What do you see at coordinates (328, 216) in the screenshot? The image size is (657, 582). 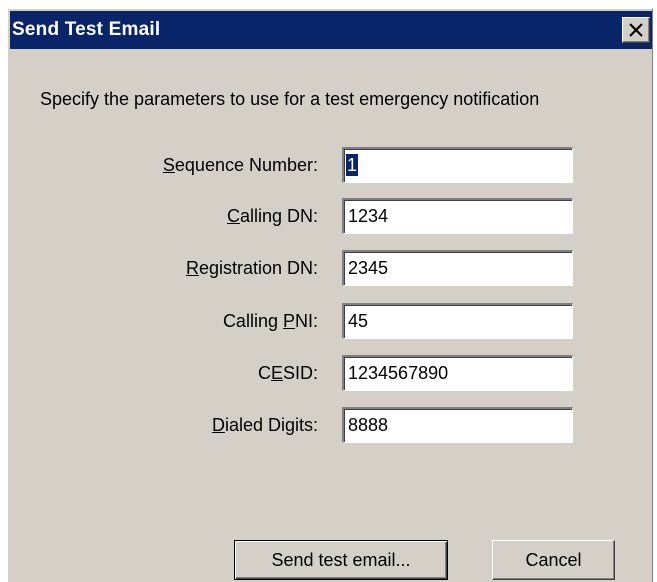 I see `field-row-calling-dn: Calling DN:` at bounding box center [328, 216].